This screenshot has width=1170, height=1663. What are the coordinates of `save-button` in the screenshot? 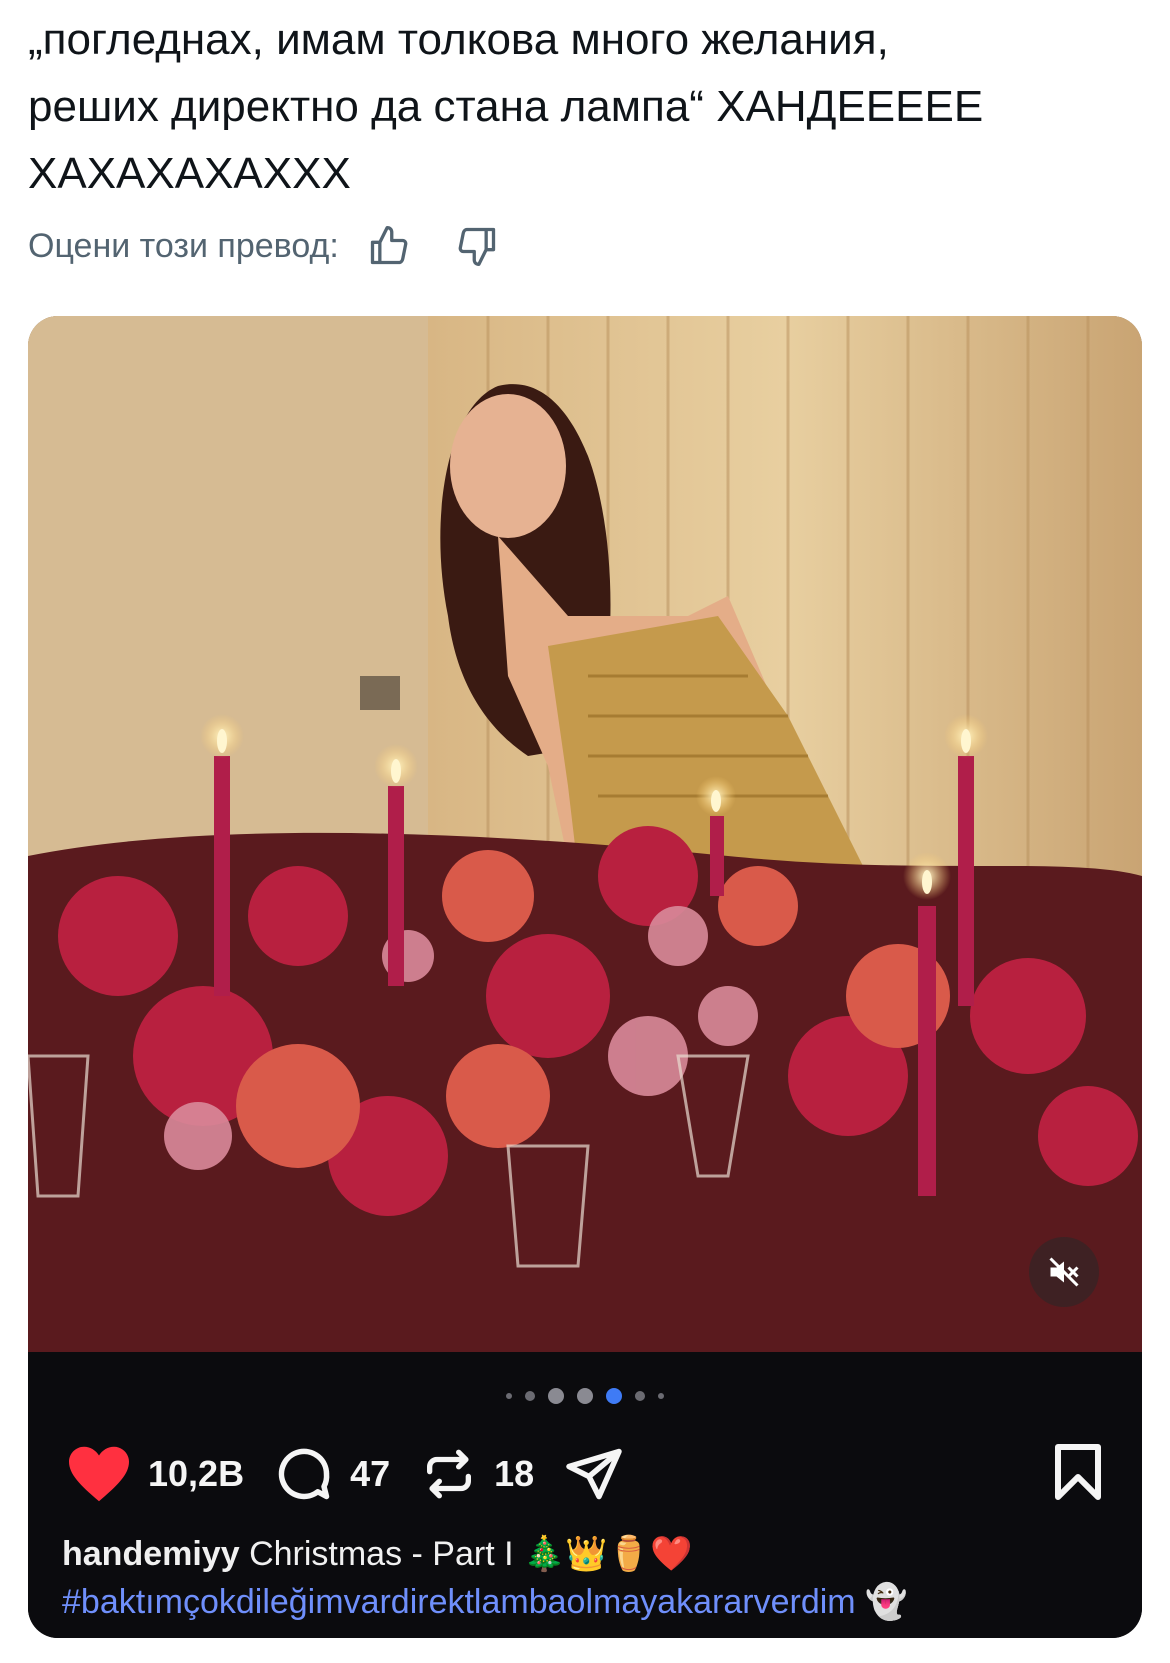 It's located at (1078, 1474).